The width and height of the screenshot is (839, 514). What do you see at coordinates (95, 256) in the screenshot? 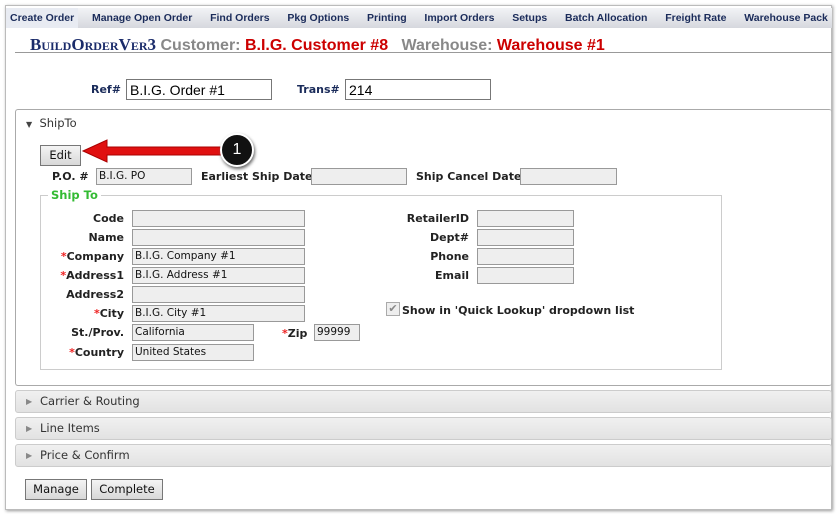
I see `label-text: Company` at bounding box center [95, 256].